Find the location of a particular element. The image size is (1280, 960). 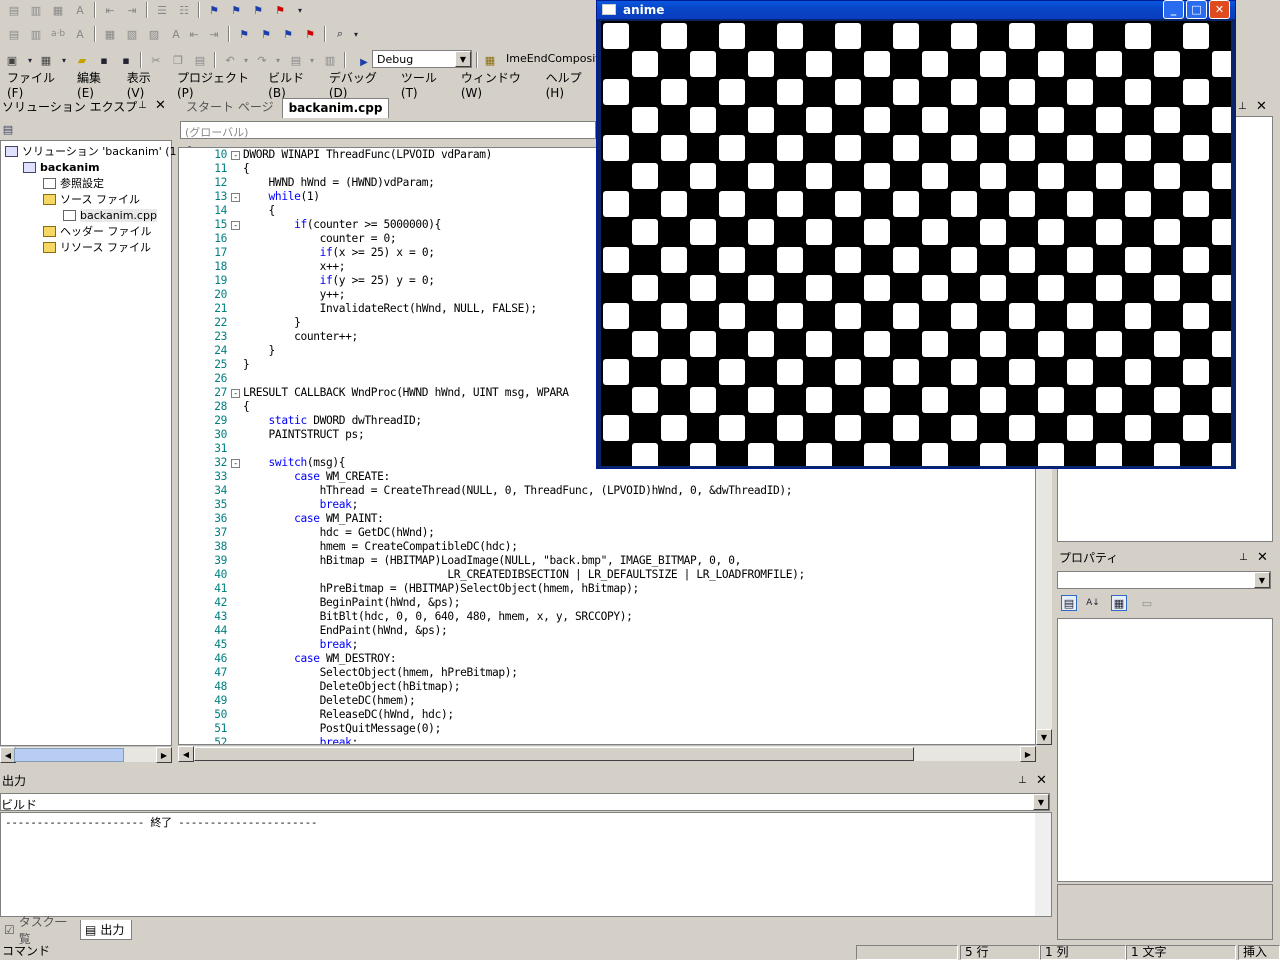

editor-scroll-right-icon: ▶ is located at coordinates (1028, 754).